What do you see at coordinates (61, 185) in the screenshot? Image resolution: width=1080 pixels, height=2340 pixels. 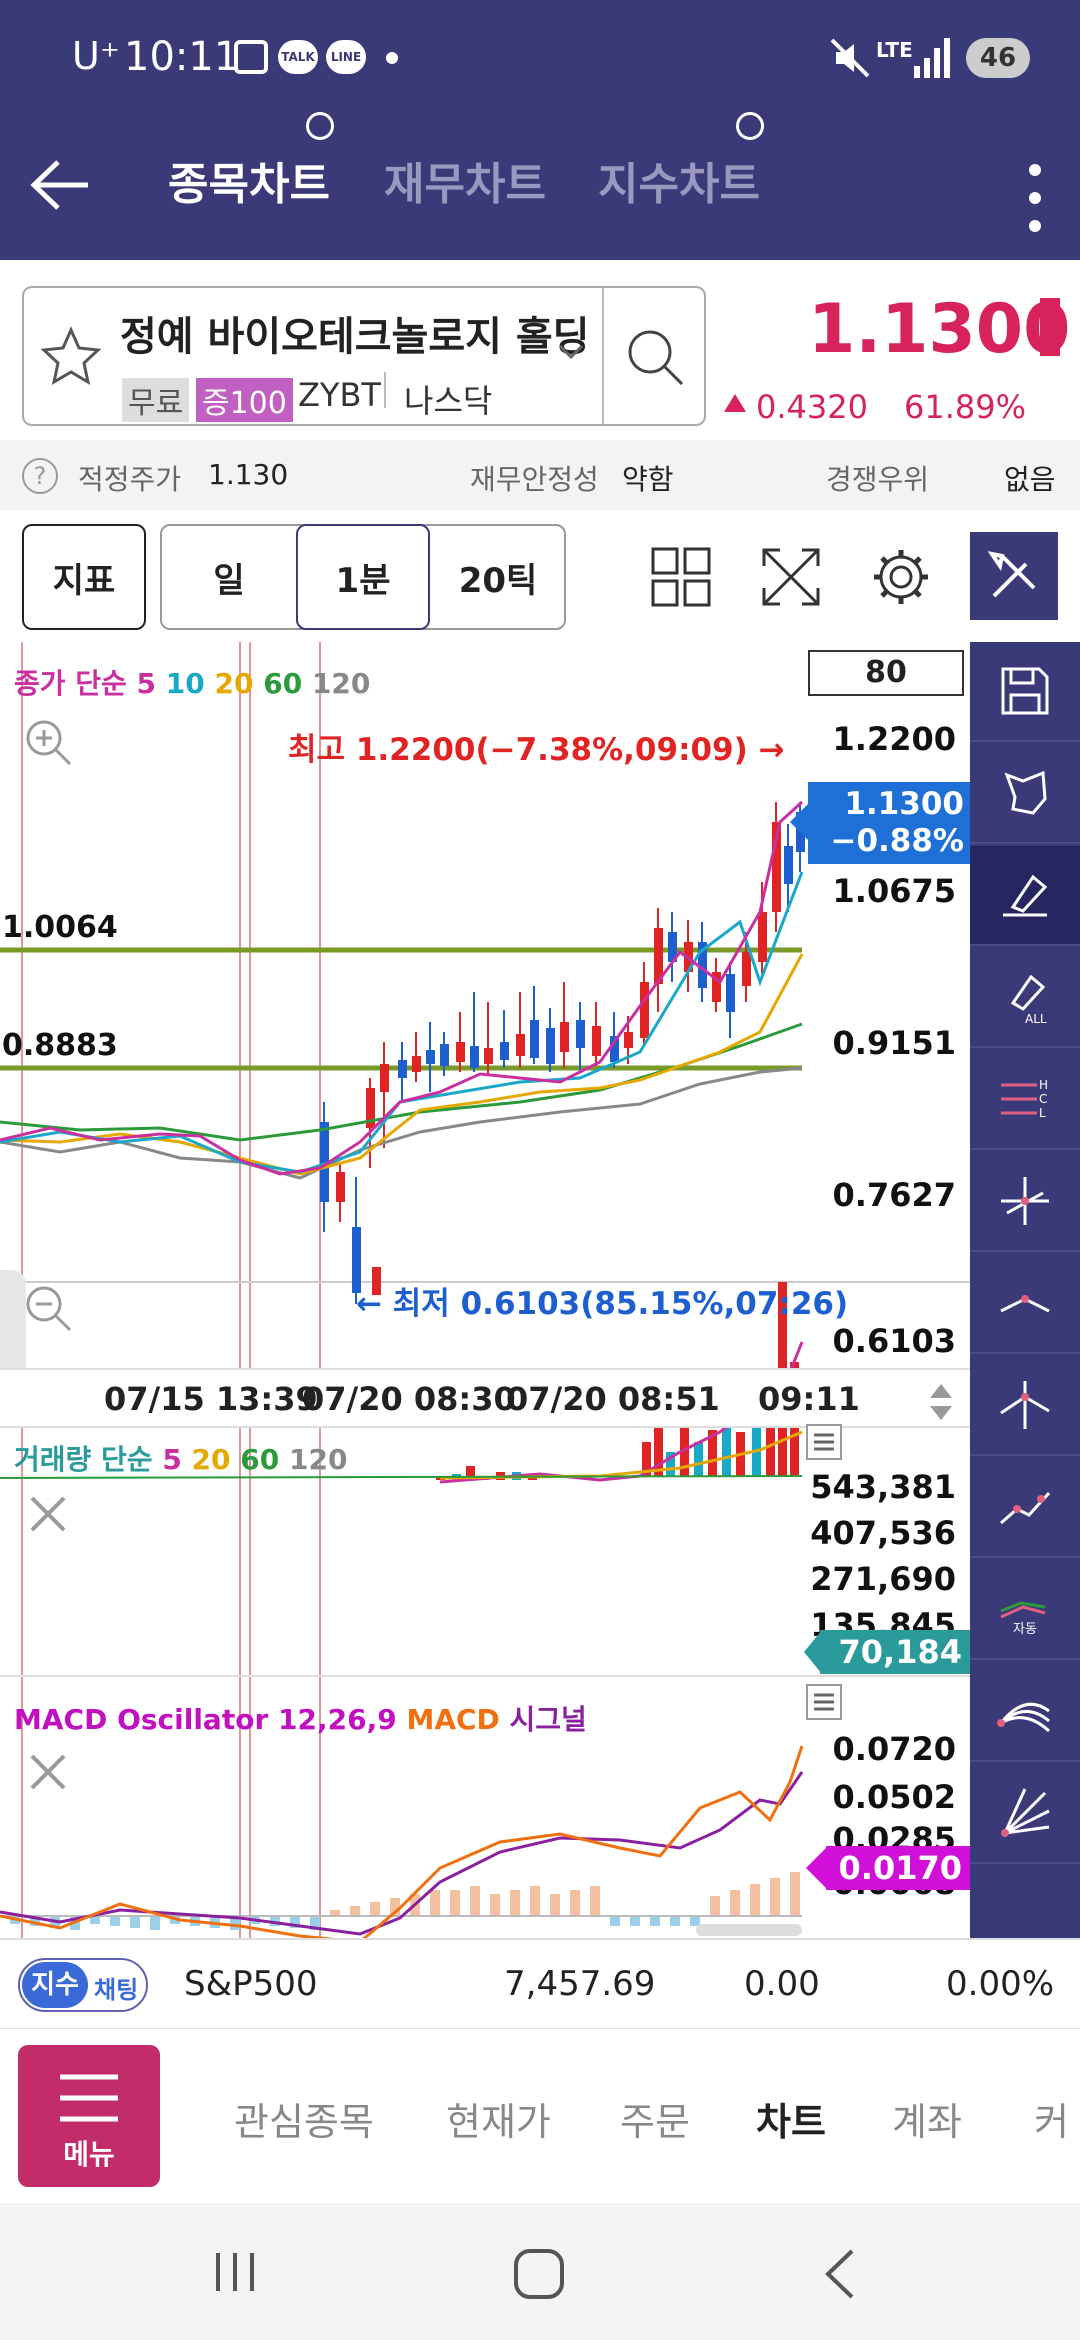 I see `back-arrow-icon` at bounding box center [61, 185].